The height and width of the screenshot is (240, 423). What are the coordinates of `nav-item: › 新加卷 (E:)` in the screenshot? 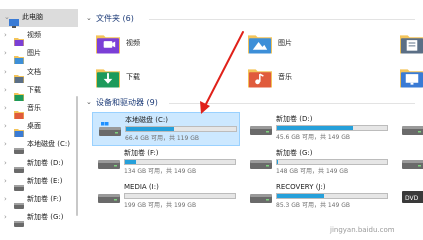 It's located at (39, 182).